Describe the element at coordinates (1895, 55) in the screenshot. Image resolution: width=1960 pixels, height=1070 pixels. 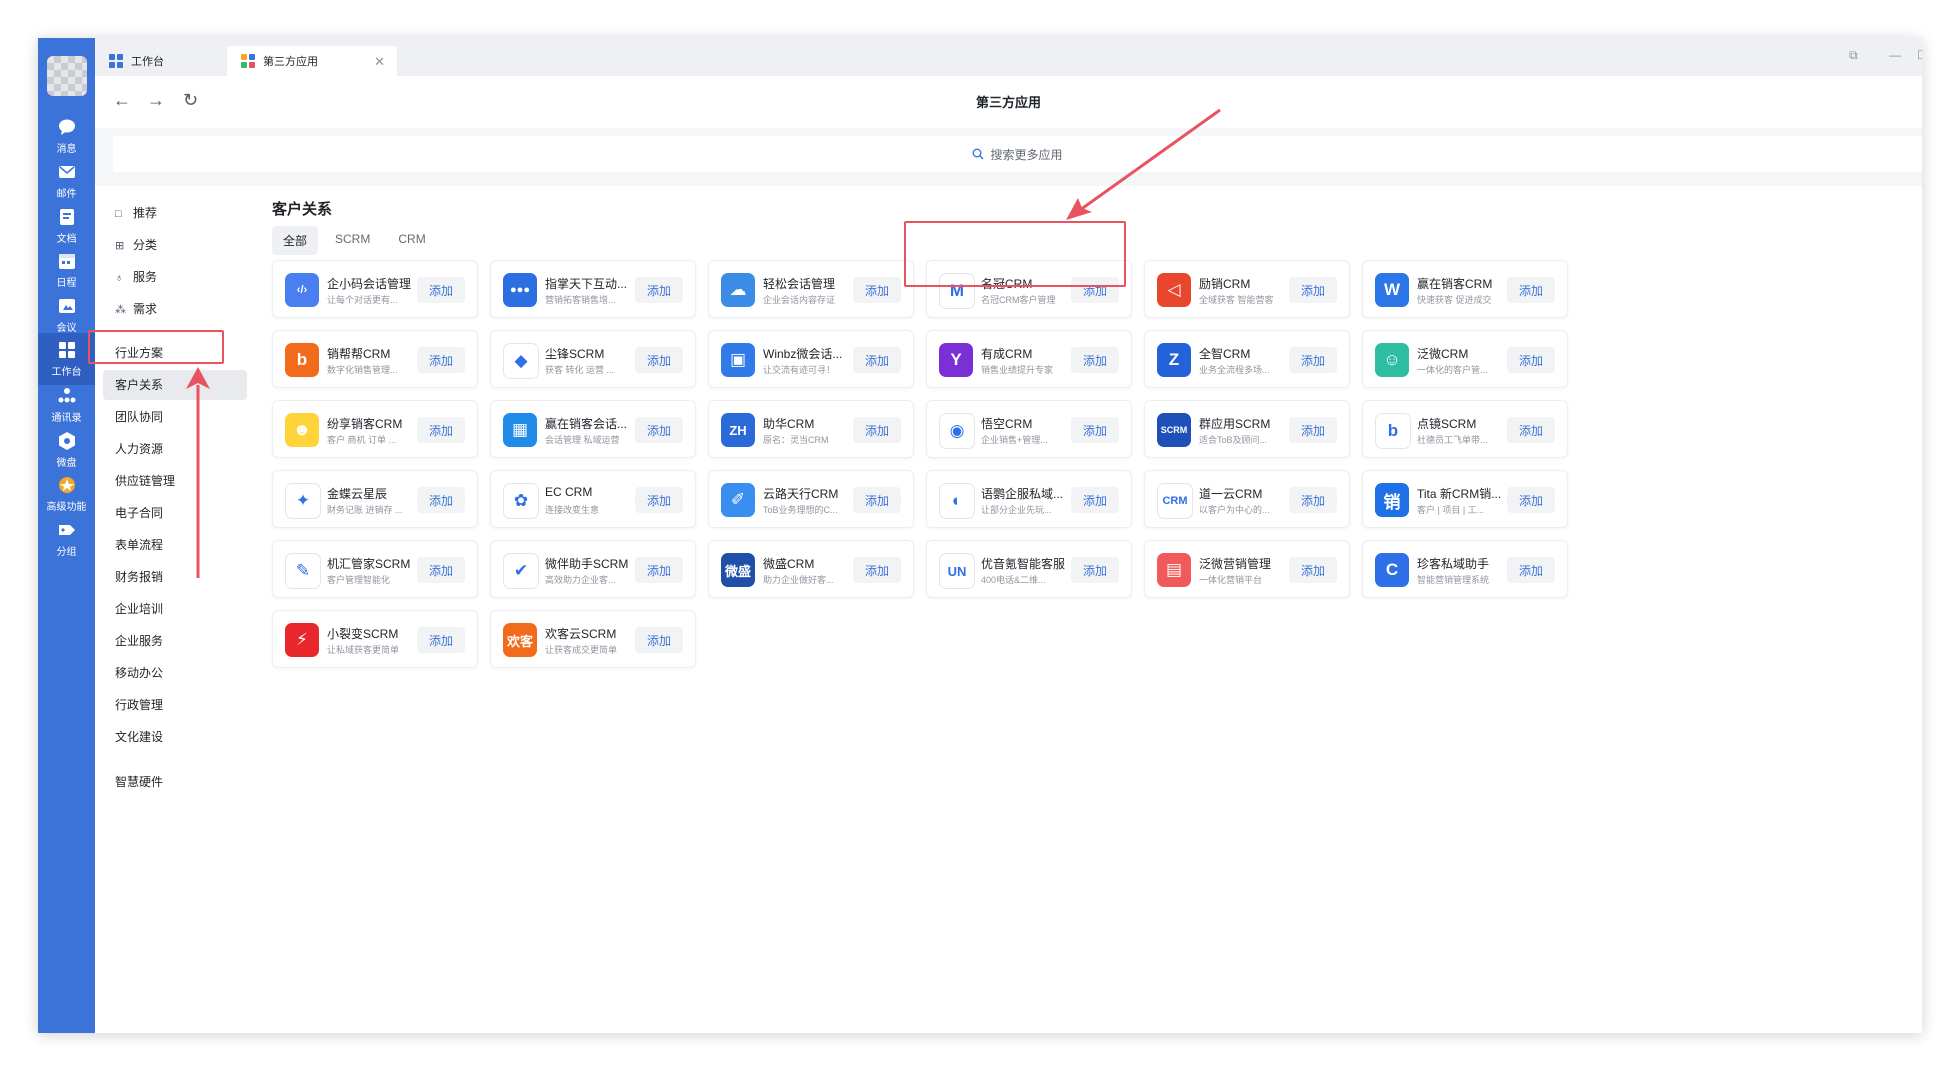
I see `minimize-icon: —` at that location.